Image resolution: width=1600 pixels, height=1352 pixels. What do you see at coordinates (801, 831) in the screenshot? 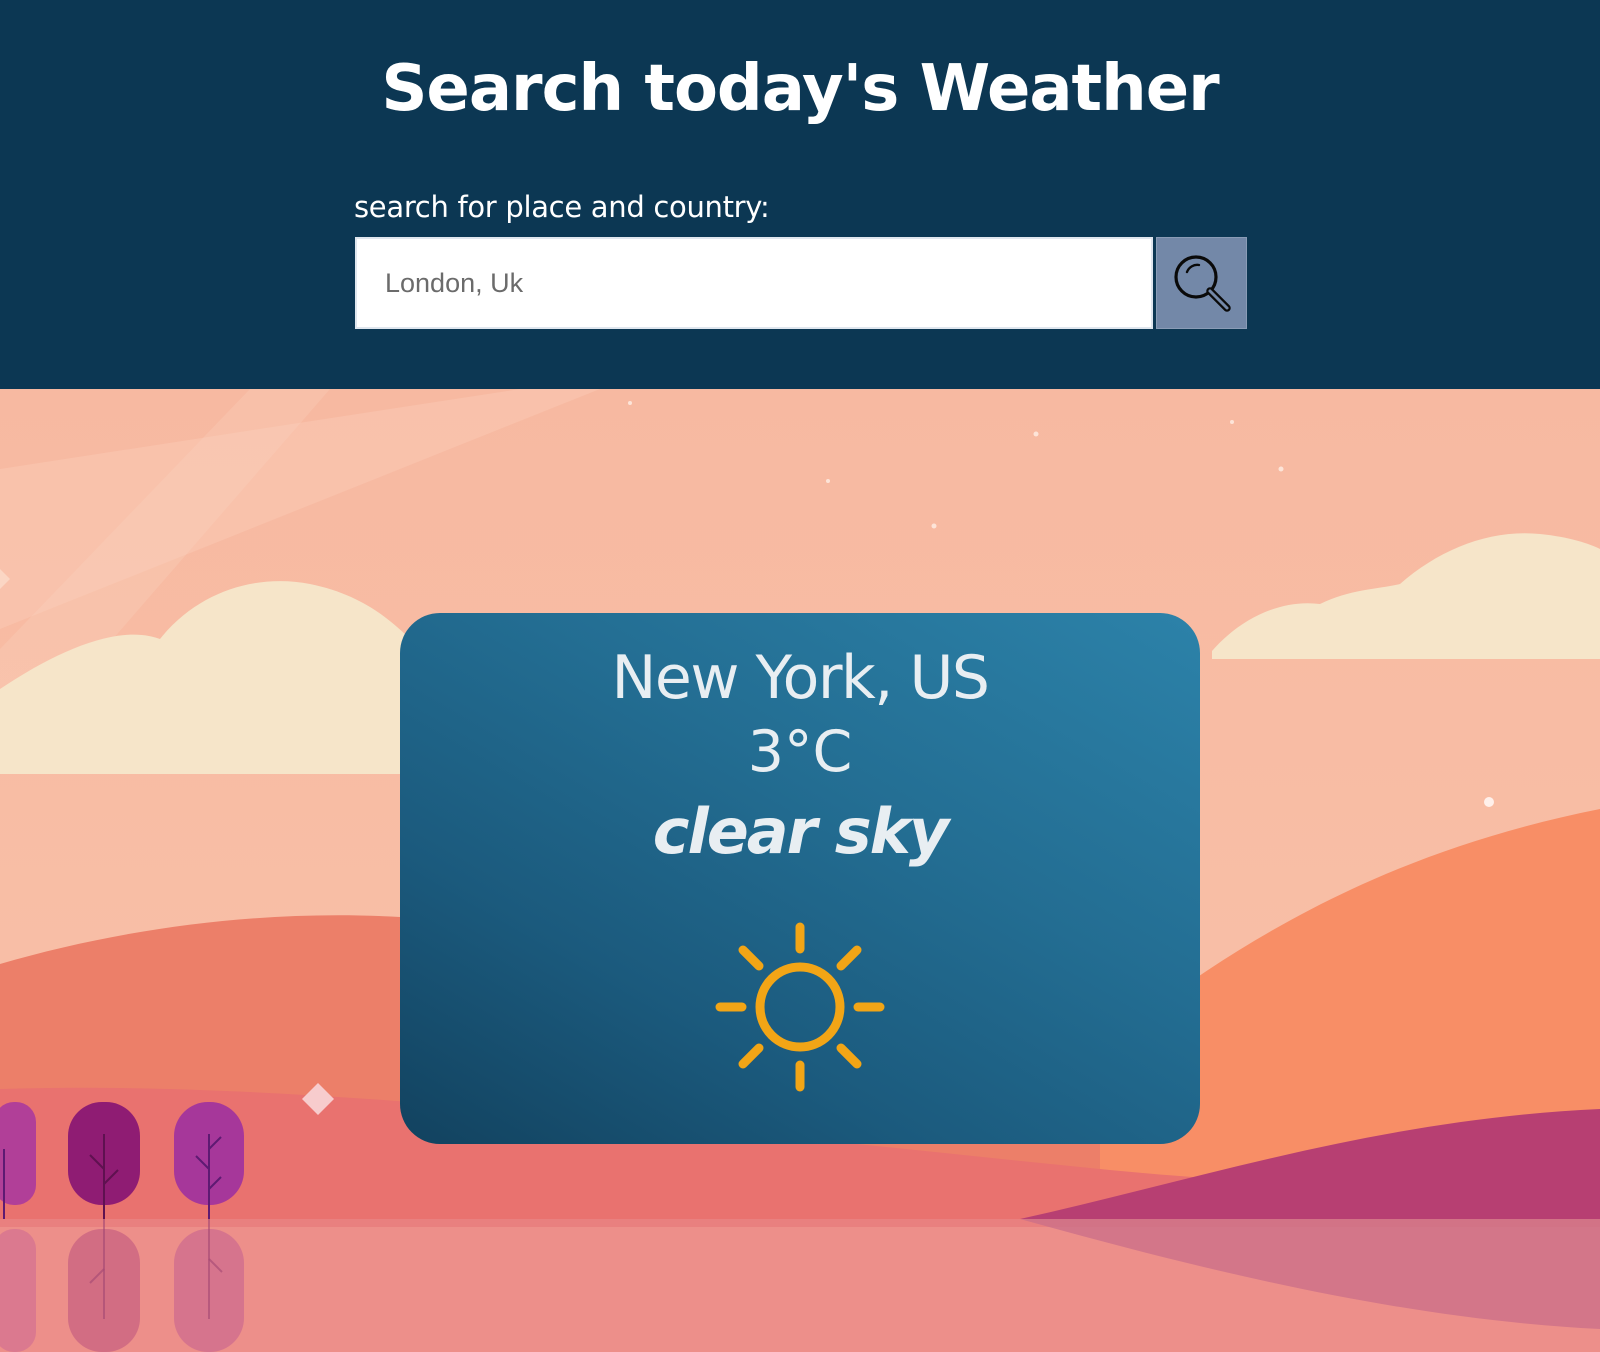
I see `weather-description: clear sky` at bounding box center [801, 831].